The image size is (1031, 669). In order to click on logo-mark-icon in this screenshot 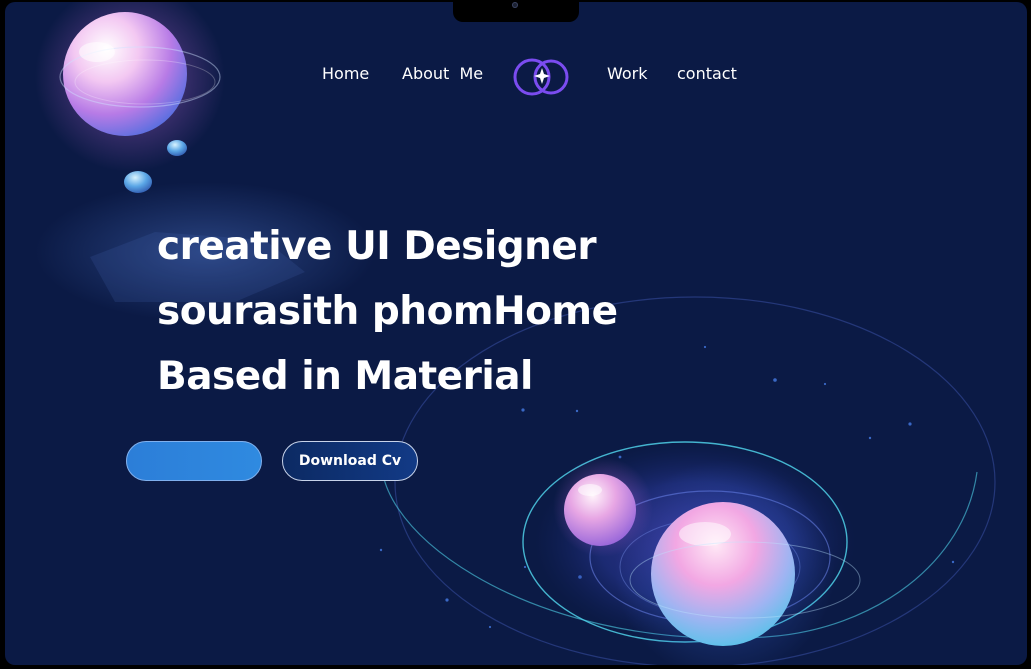, I will do `click(544, 77)`.